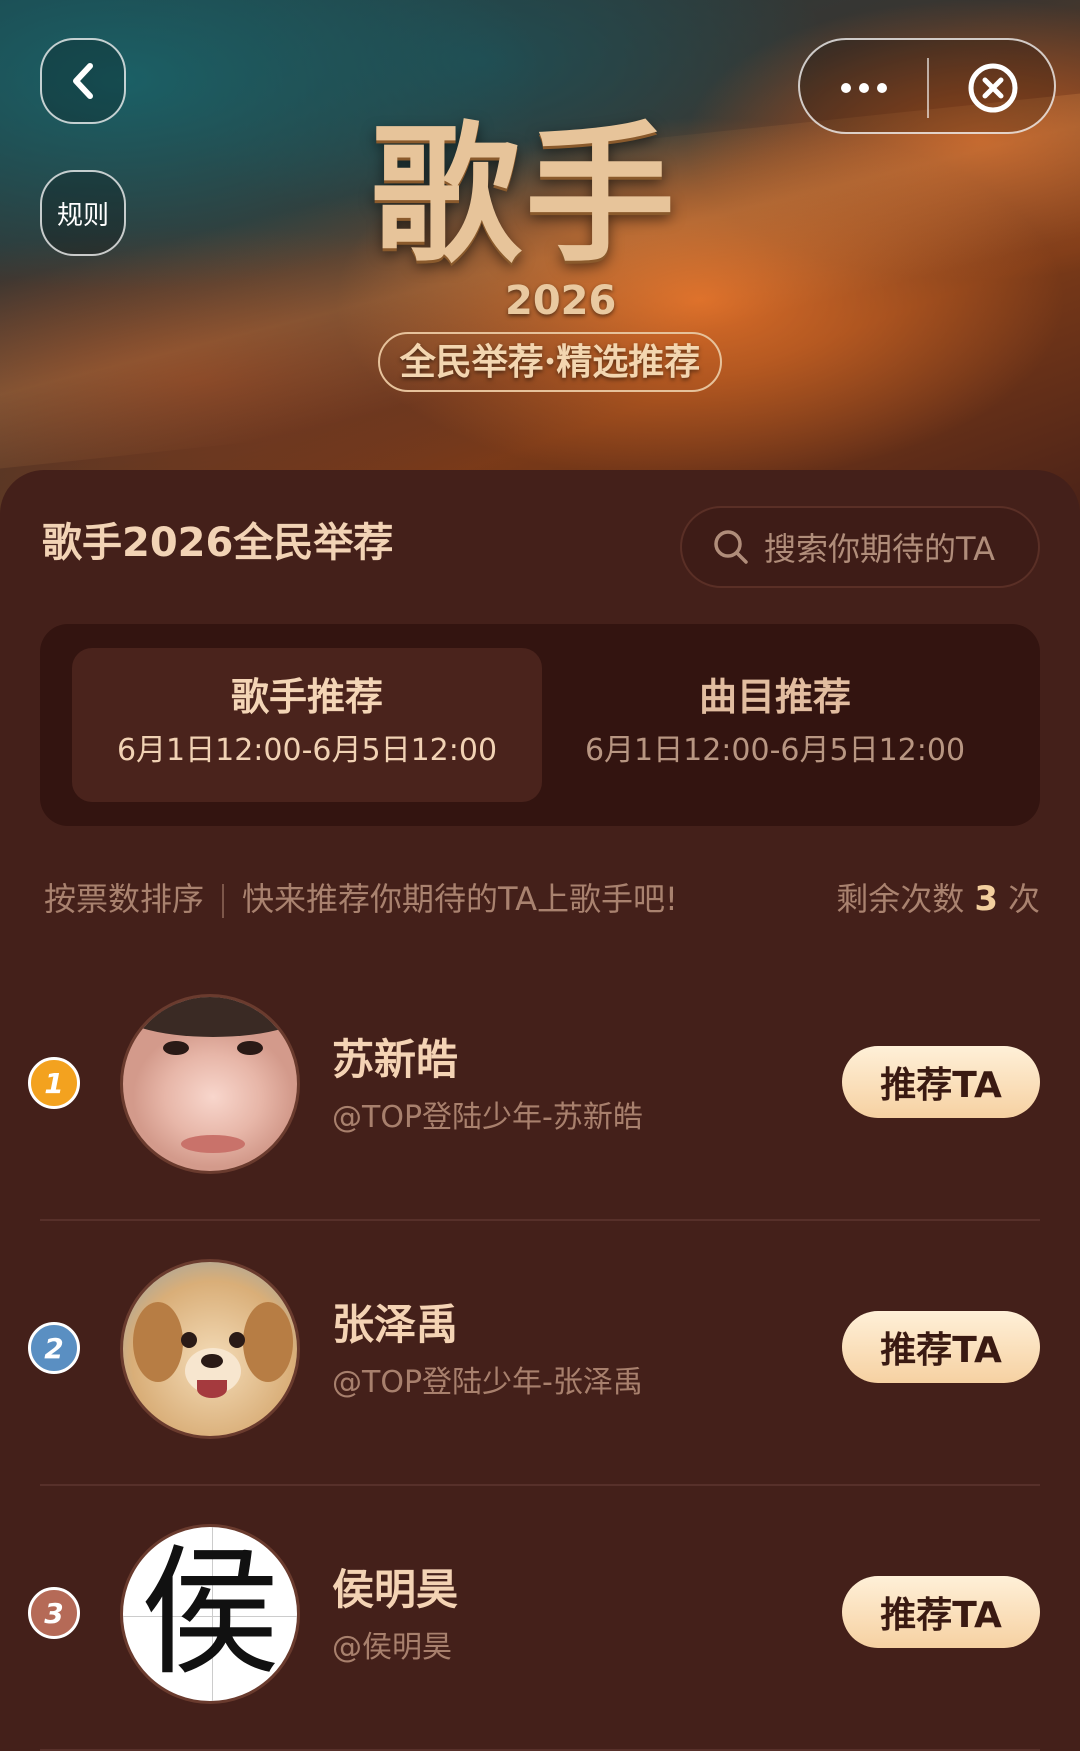 This screenshot has height=1751, width=1080. I want to click on hint-divider, so click(223, 901).